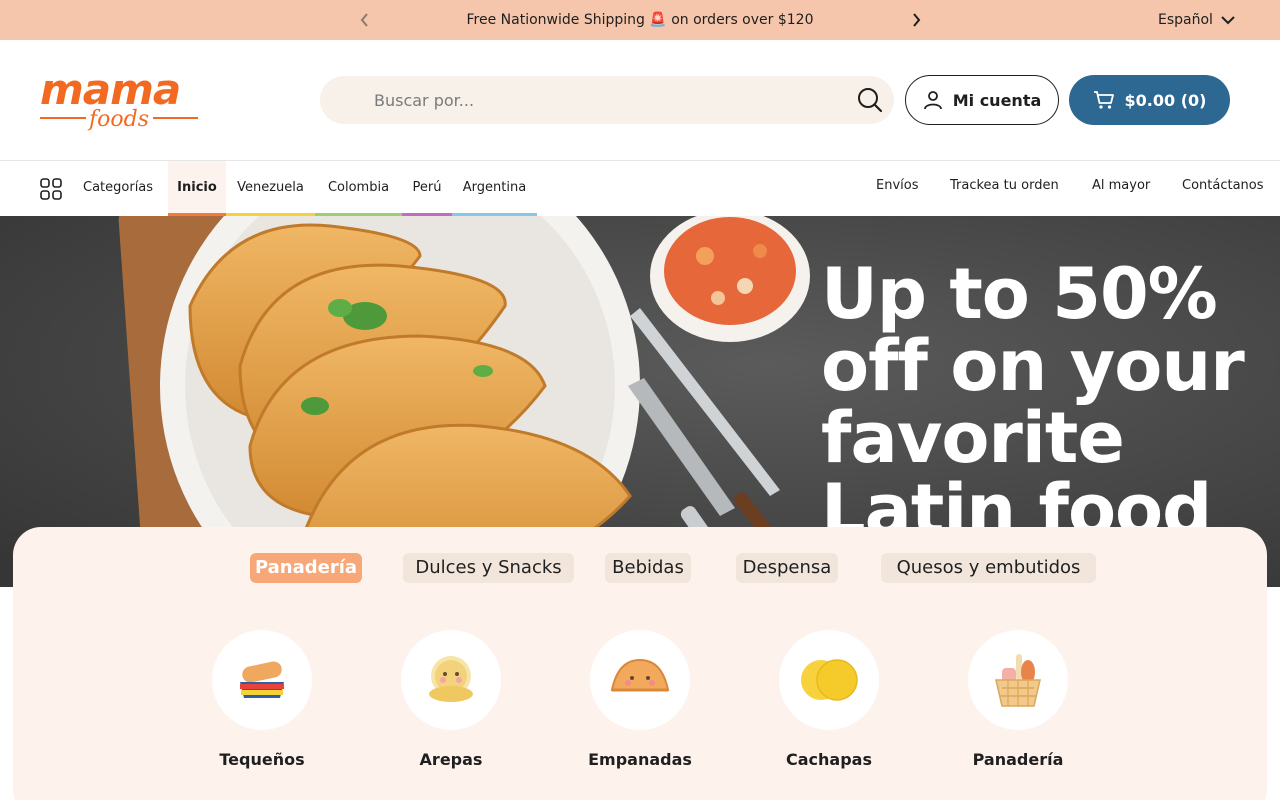 This screenshot has width=1280, height=800. I want to click on user-icon, so click(932, 100).